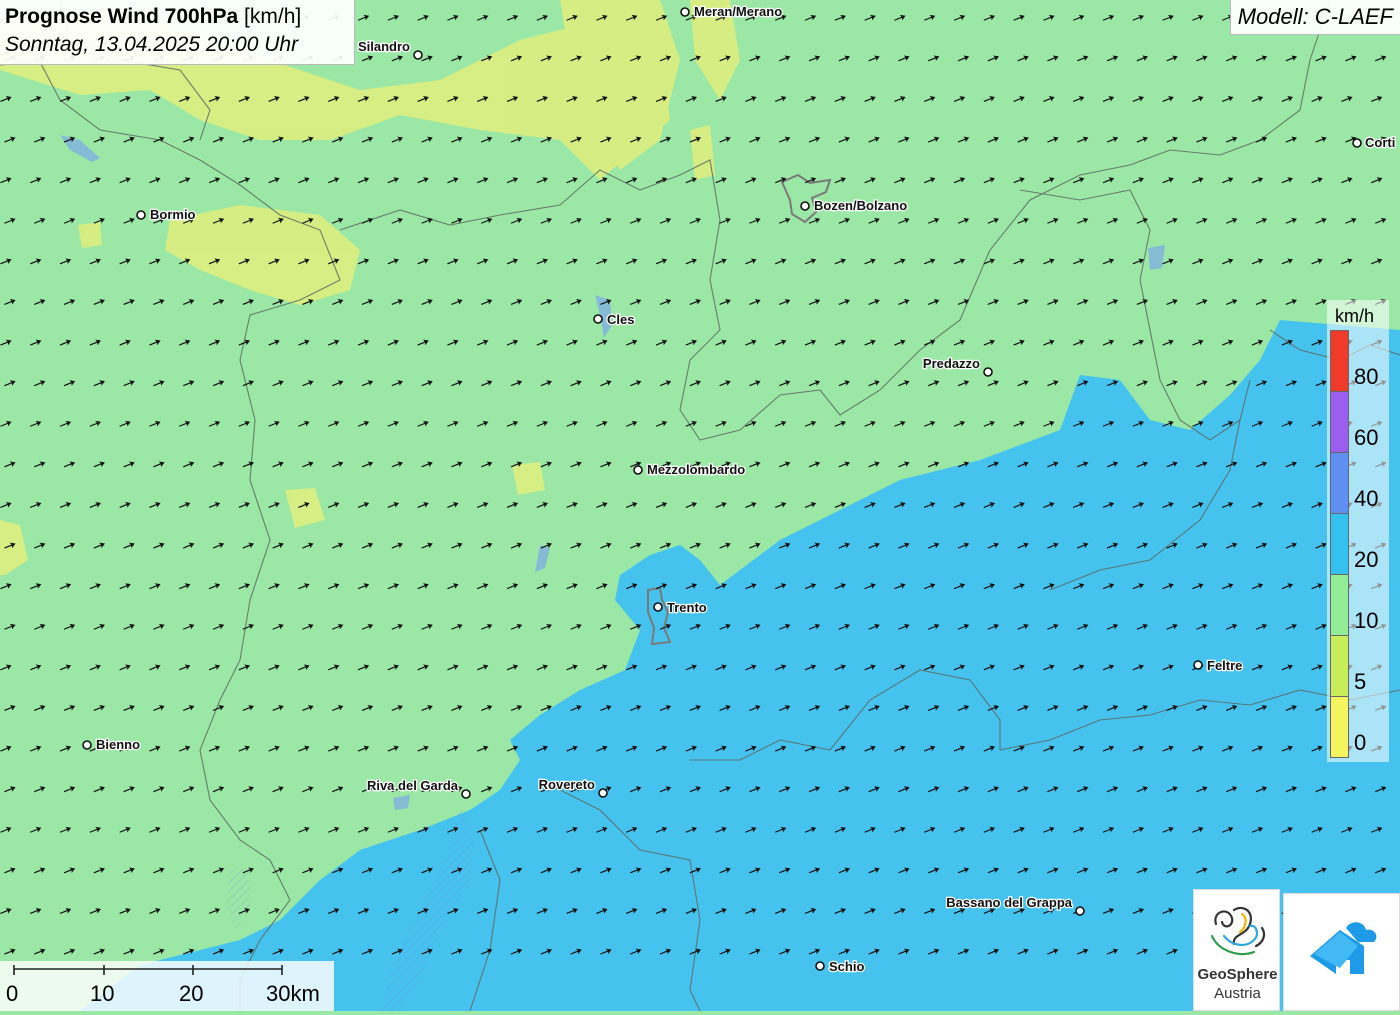 This screenshot has height=1015, width=1400. What do you see at coordinates (846, 966) in the screenshot?
I see `city-label: Schio` at bounding box center [846, 966].